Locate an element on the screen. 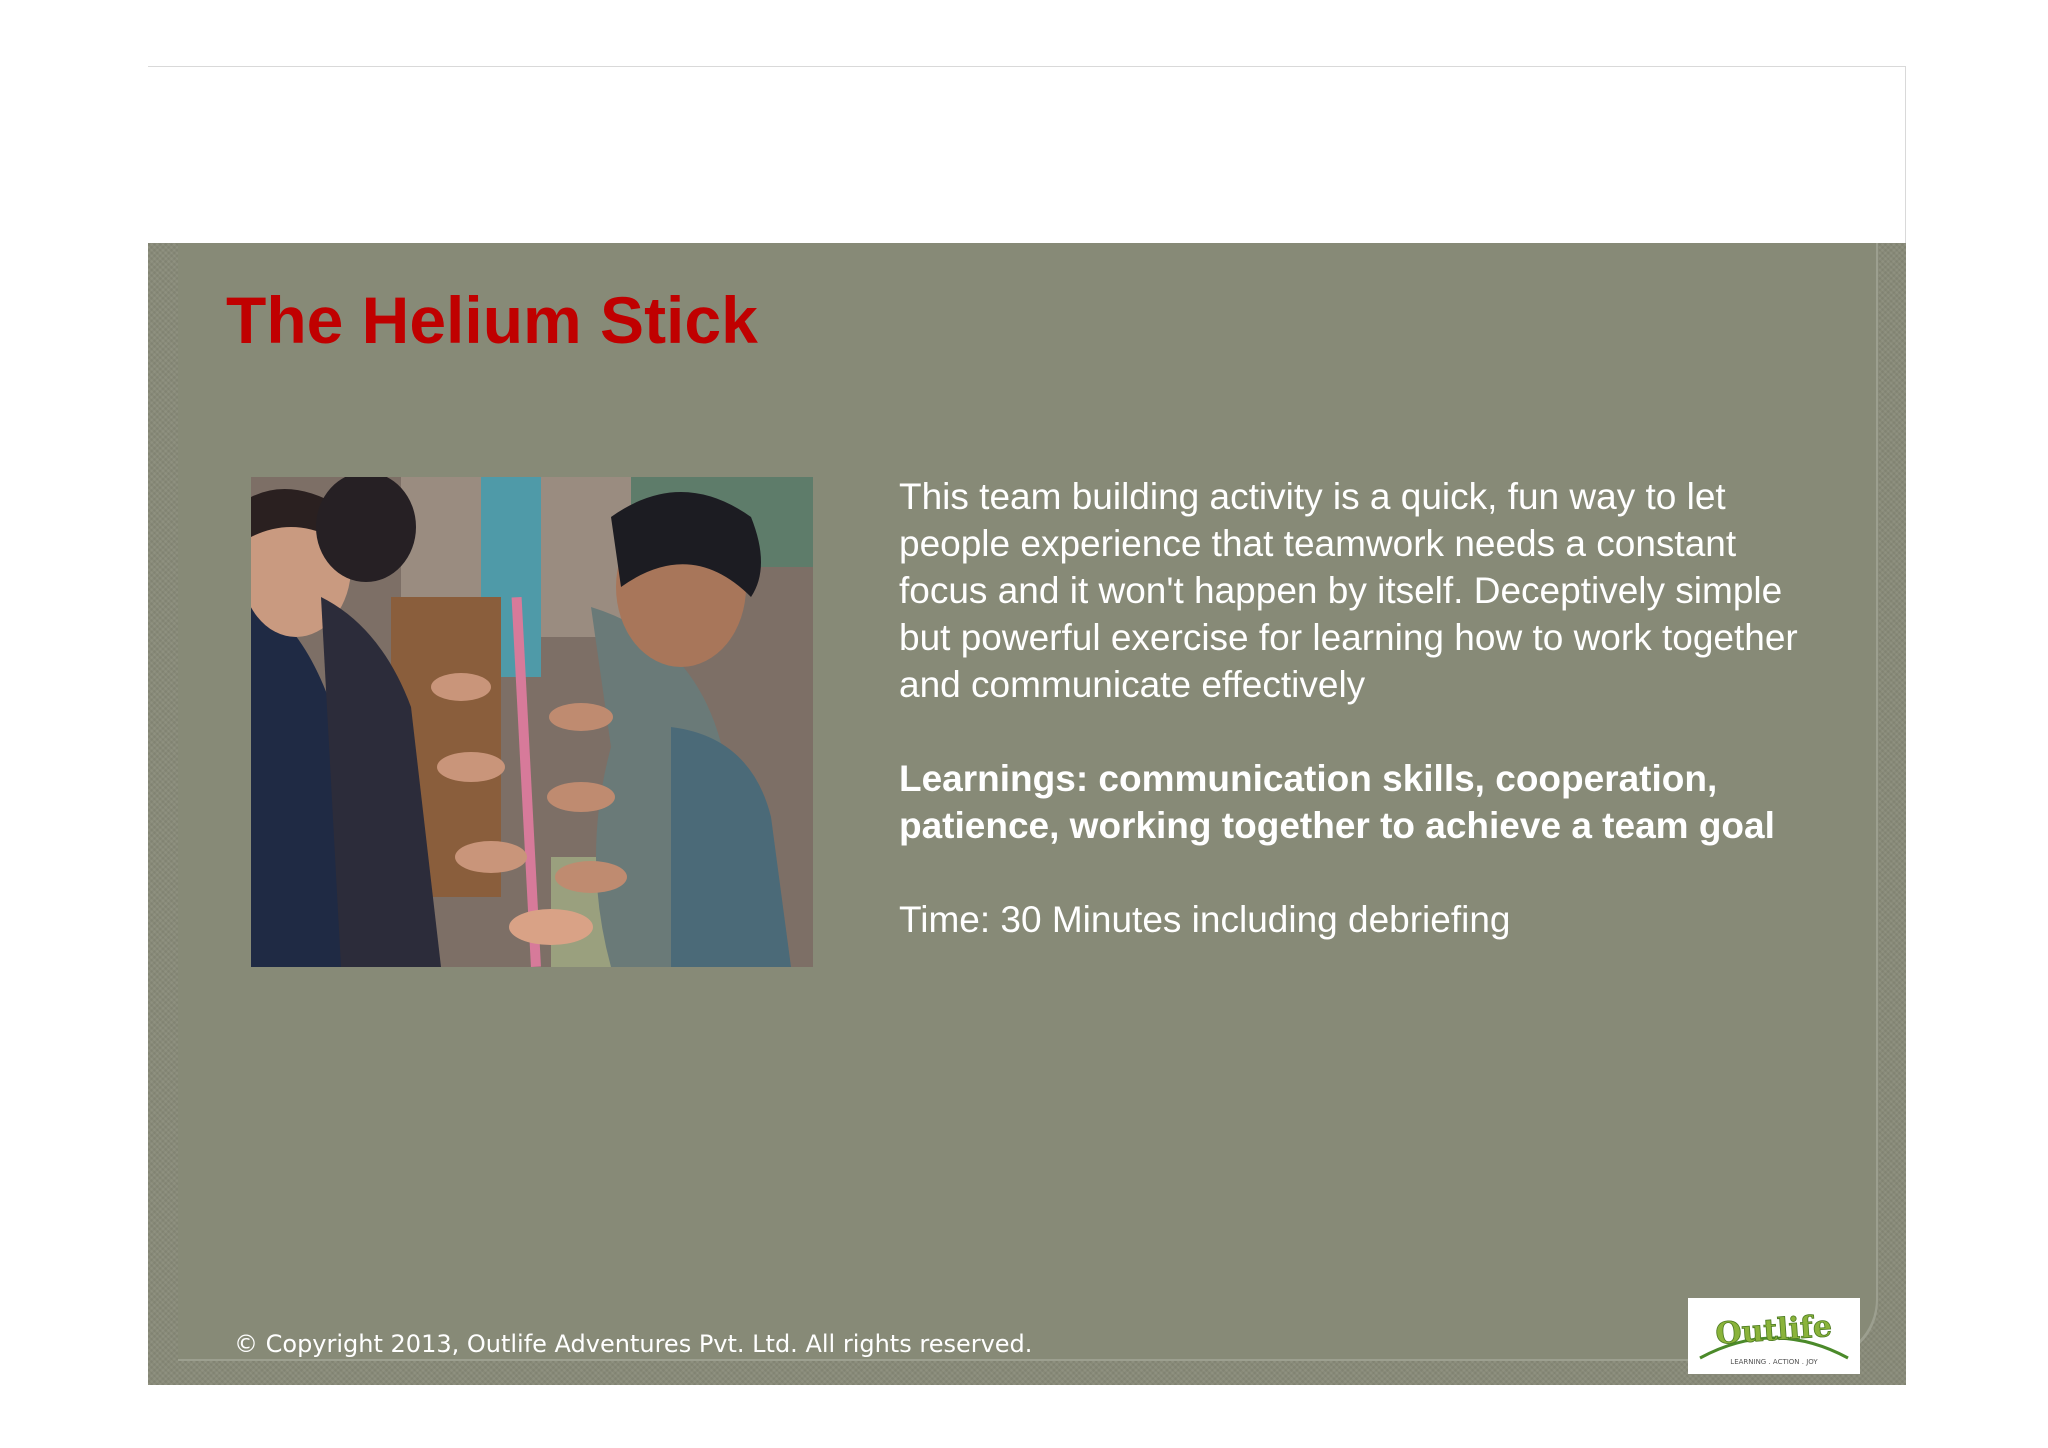 The height and width of the screenshot is (1448, 2048). top-divider is located at coordinates (1027, 66).